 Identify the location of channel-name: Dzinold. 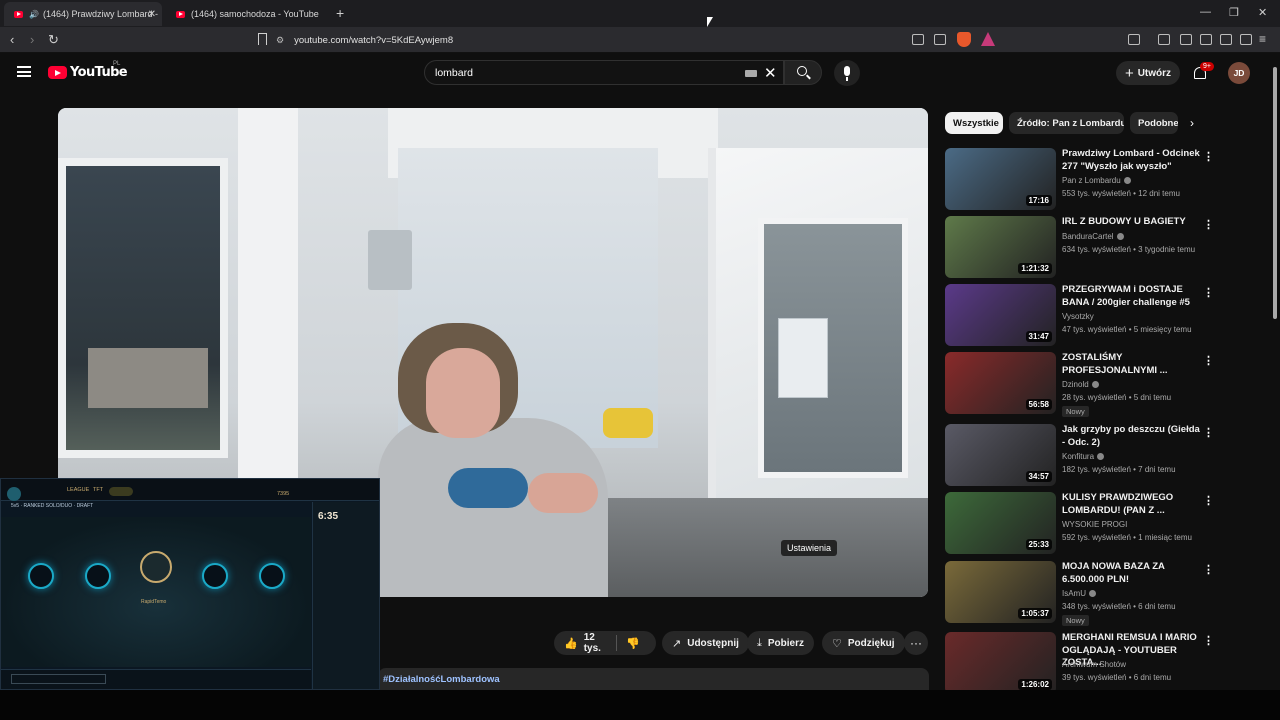
(1080, 384).